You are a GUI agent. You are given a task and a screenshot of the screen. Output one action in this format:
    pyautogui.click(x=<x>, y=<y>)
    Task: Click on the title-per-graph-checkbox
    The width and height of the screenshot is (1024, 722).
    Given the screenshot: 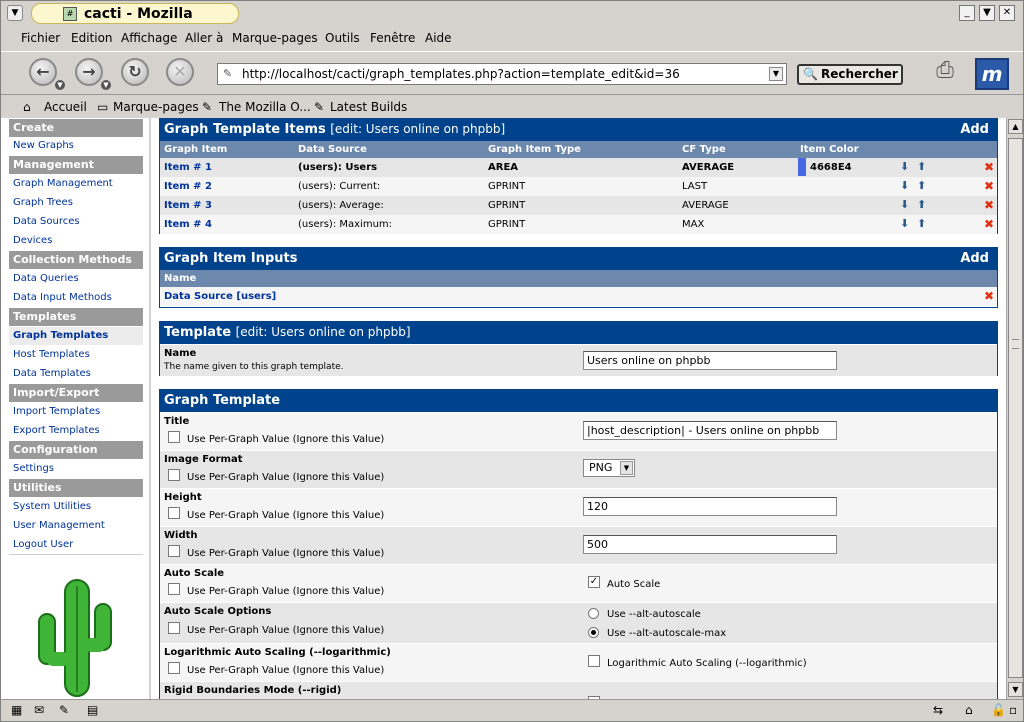 What is the action you would take?
    pyautogui.click(x=174, y=437)
    